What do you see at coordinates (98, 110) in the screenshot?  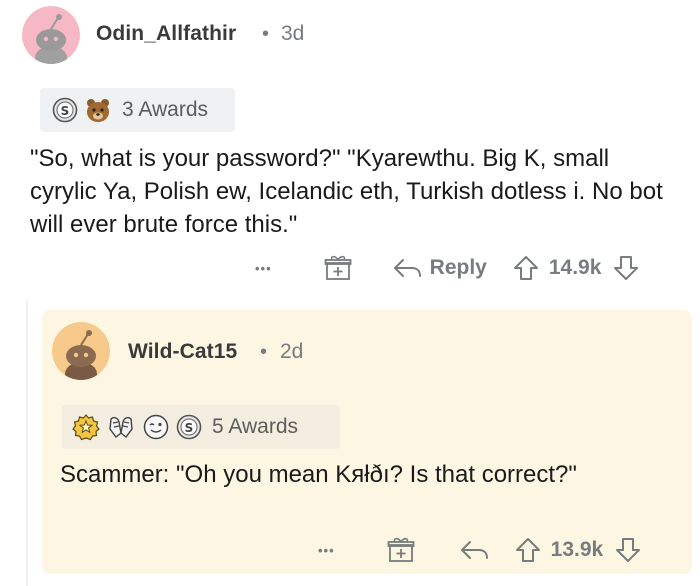 I see `bear-award-icon` at bounding box center [98, 110].